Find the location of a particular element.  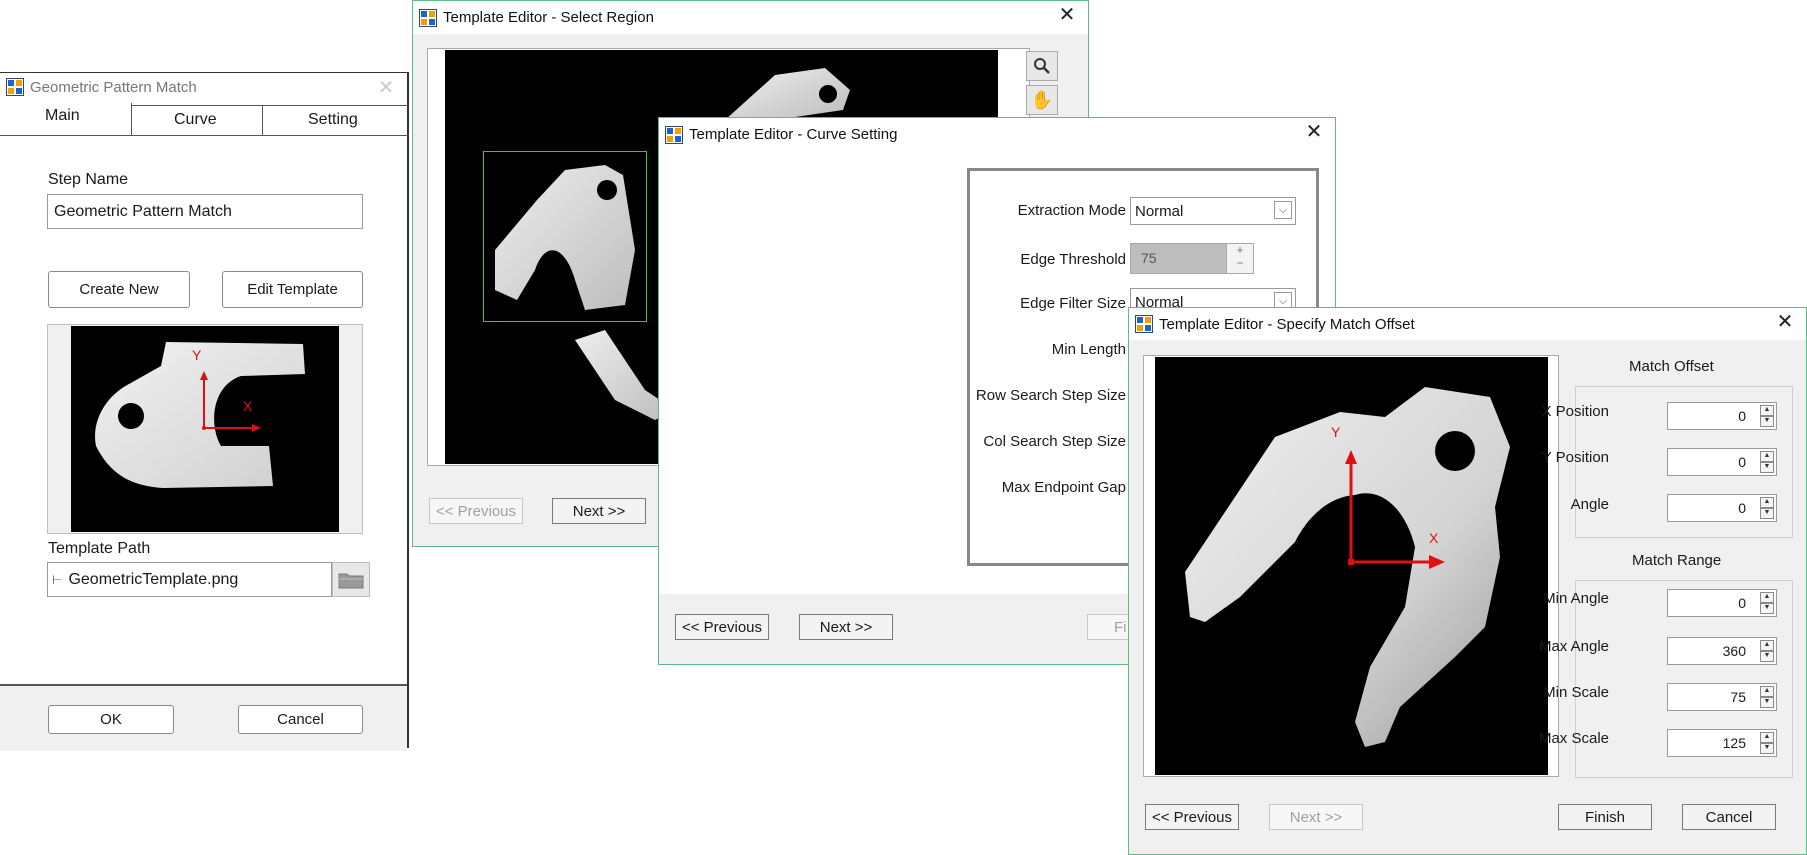

template-path-field: ⊢ GeometricTemplate.png is located at coordinates (189, 579).